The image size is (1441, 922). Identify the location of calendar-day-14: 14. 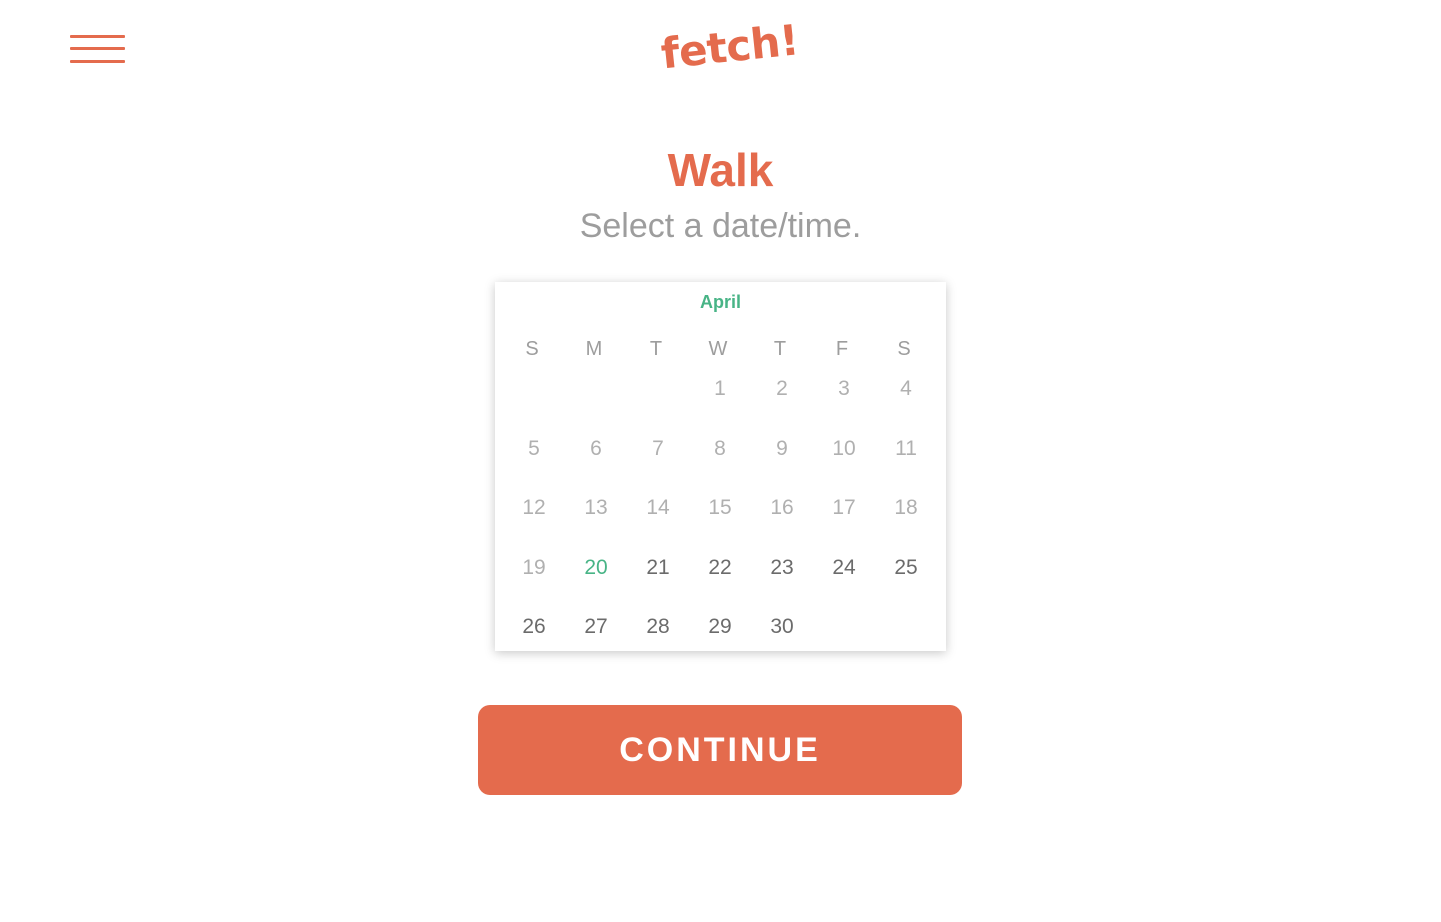
(658, 508).